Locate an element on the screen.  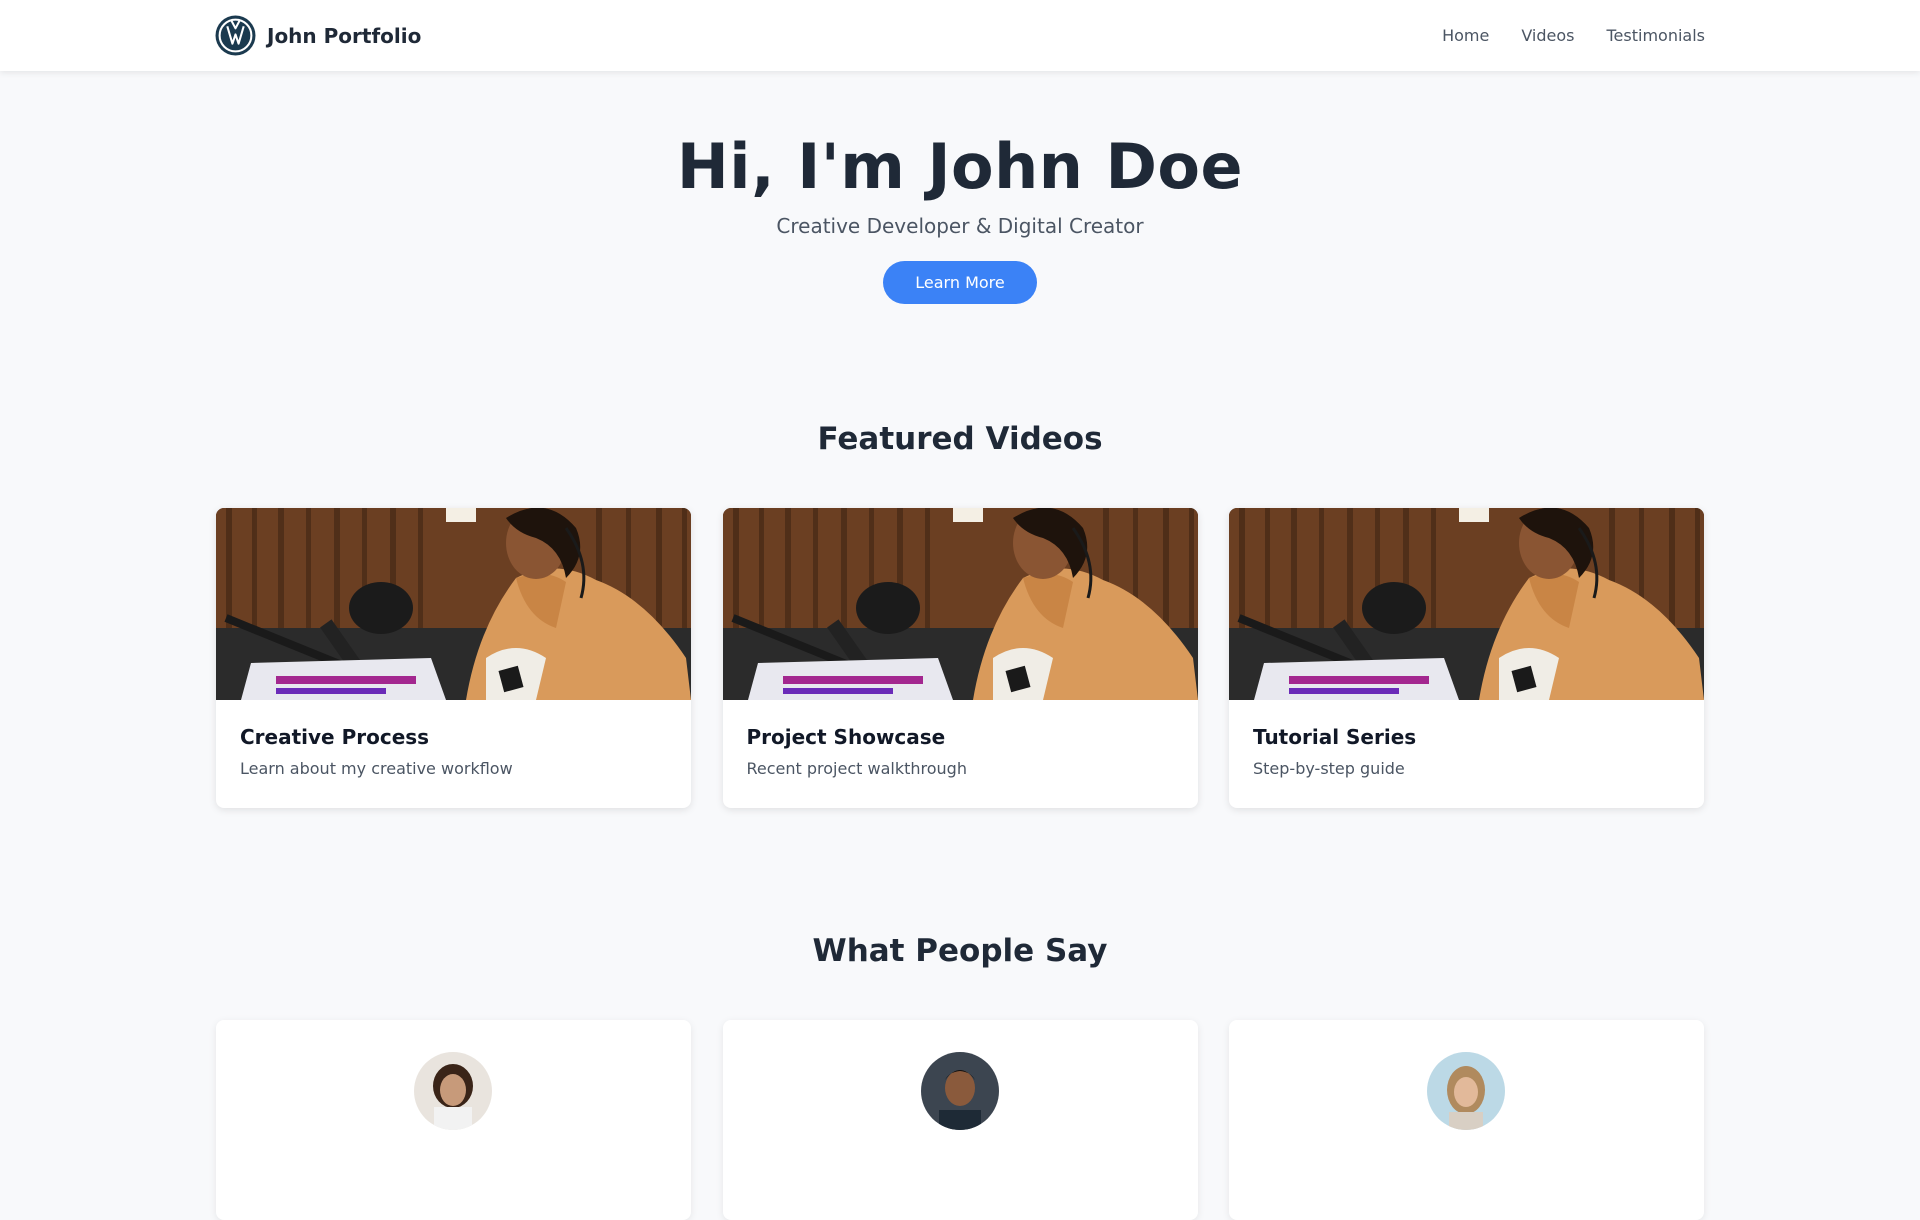
hero-subtitle: Creative Developer & Digital Creator is located at coordinates (960, 226).